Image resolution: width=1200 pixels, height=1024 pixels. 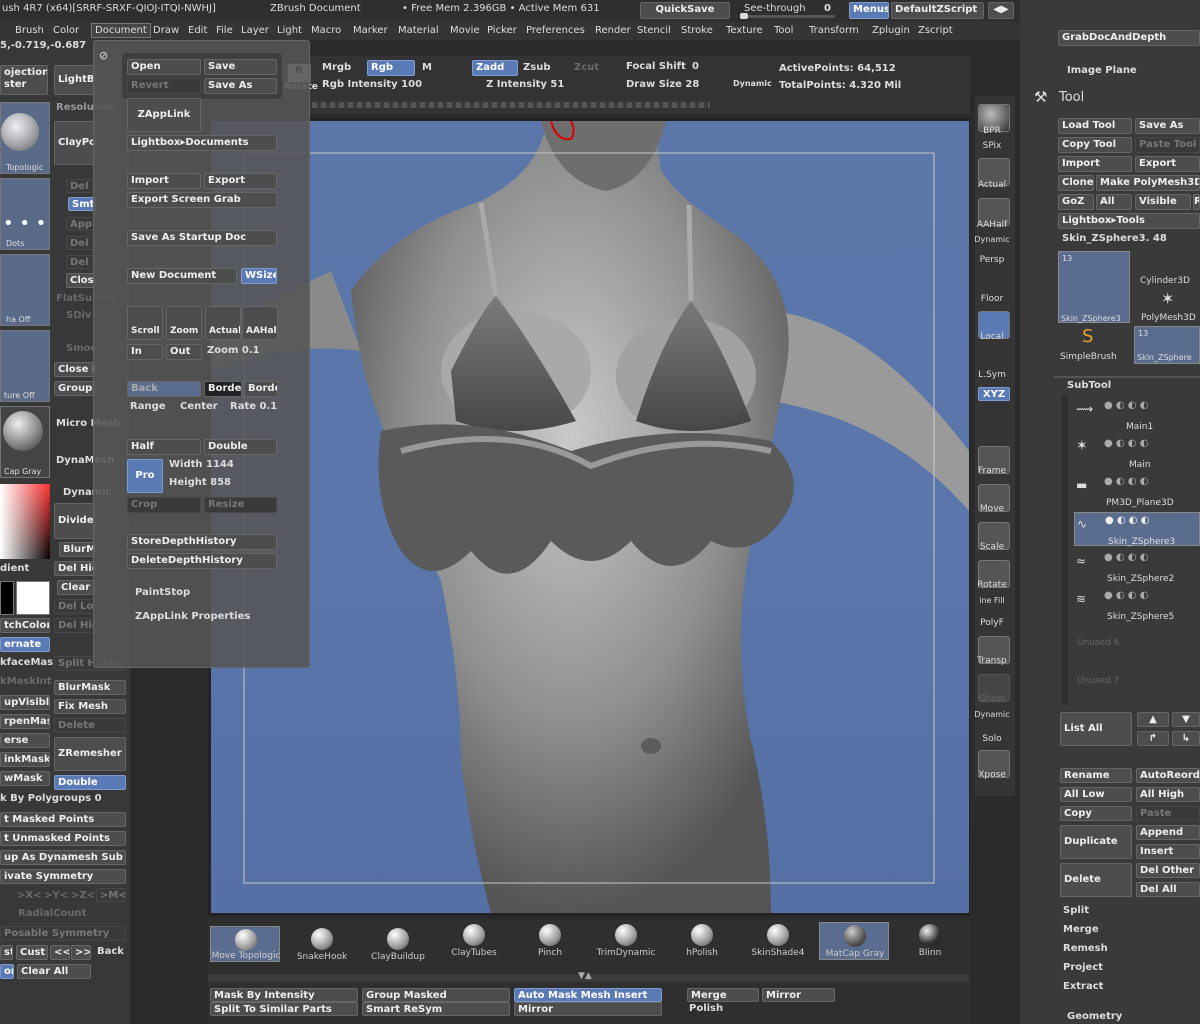 I want to click on merge-button: Merge, so click(x=723, y=995).